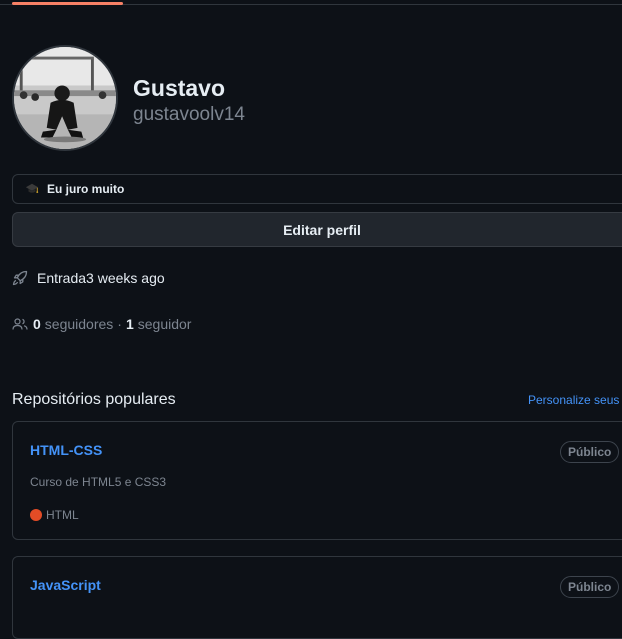  Describe the element at coordinates (62, 515) in the screenshot. I see `repo-language-name: HTML` at that location.